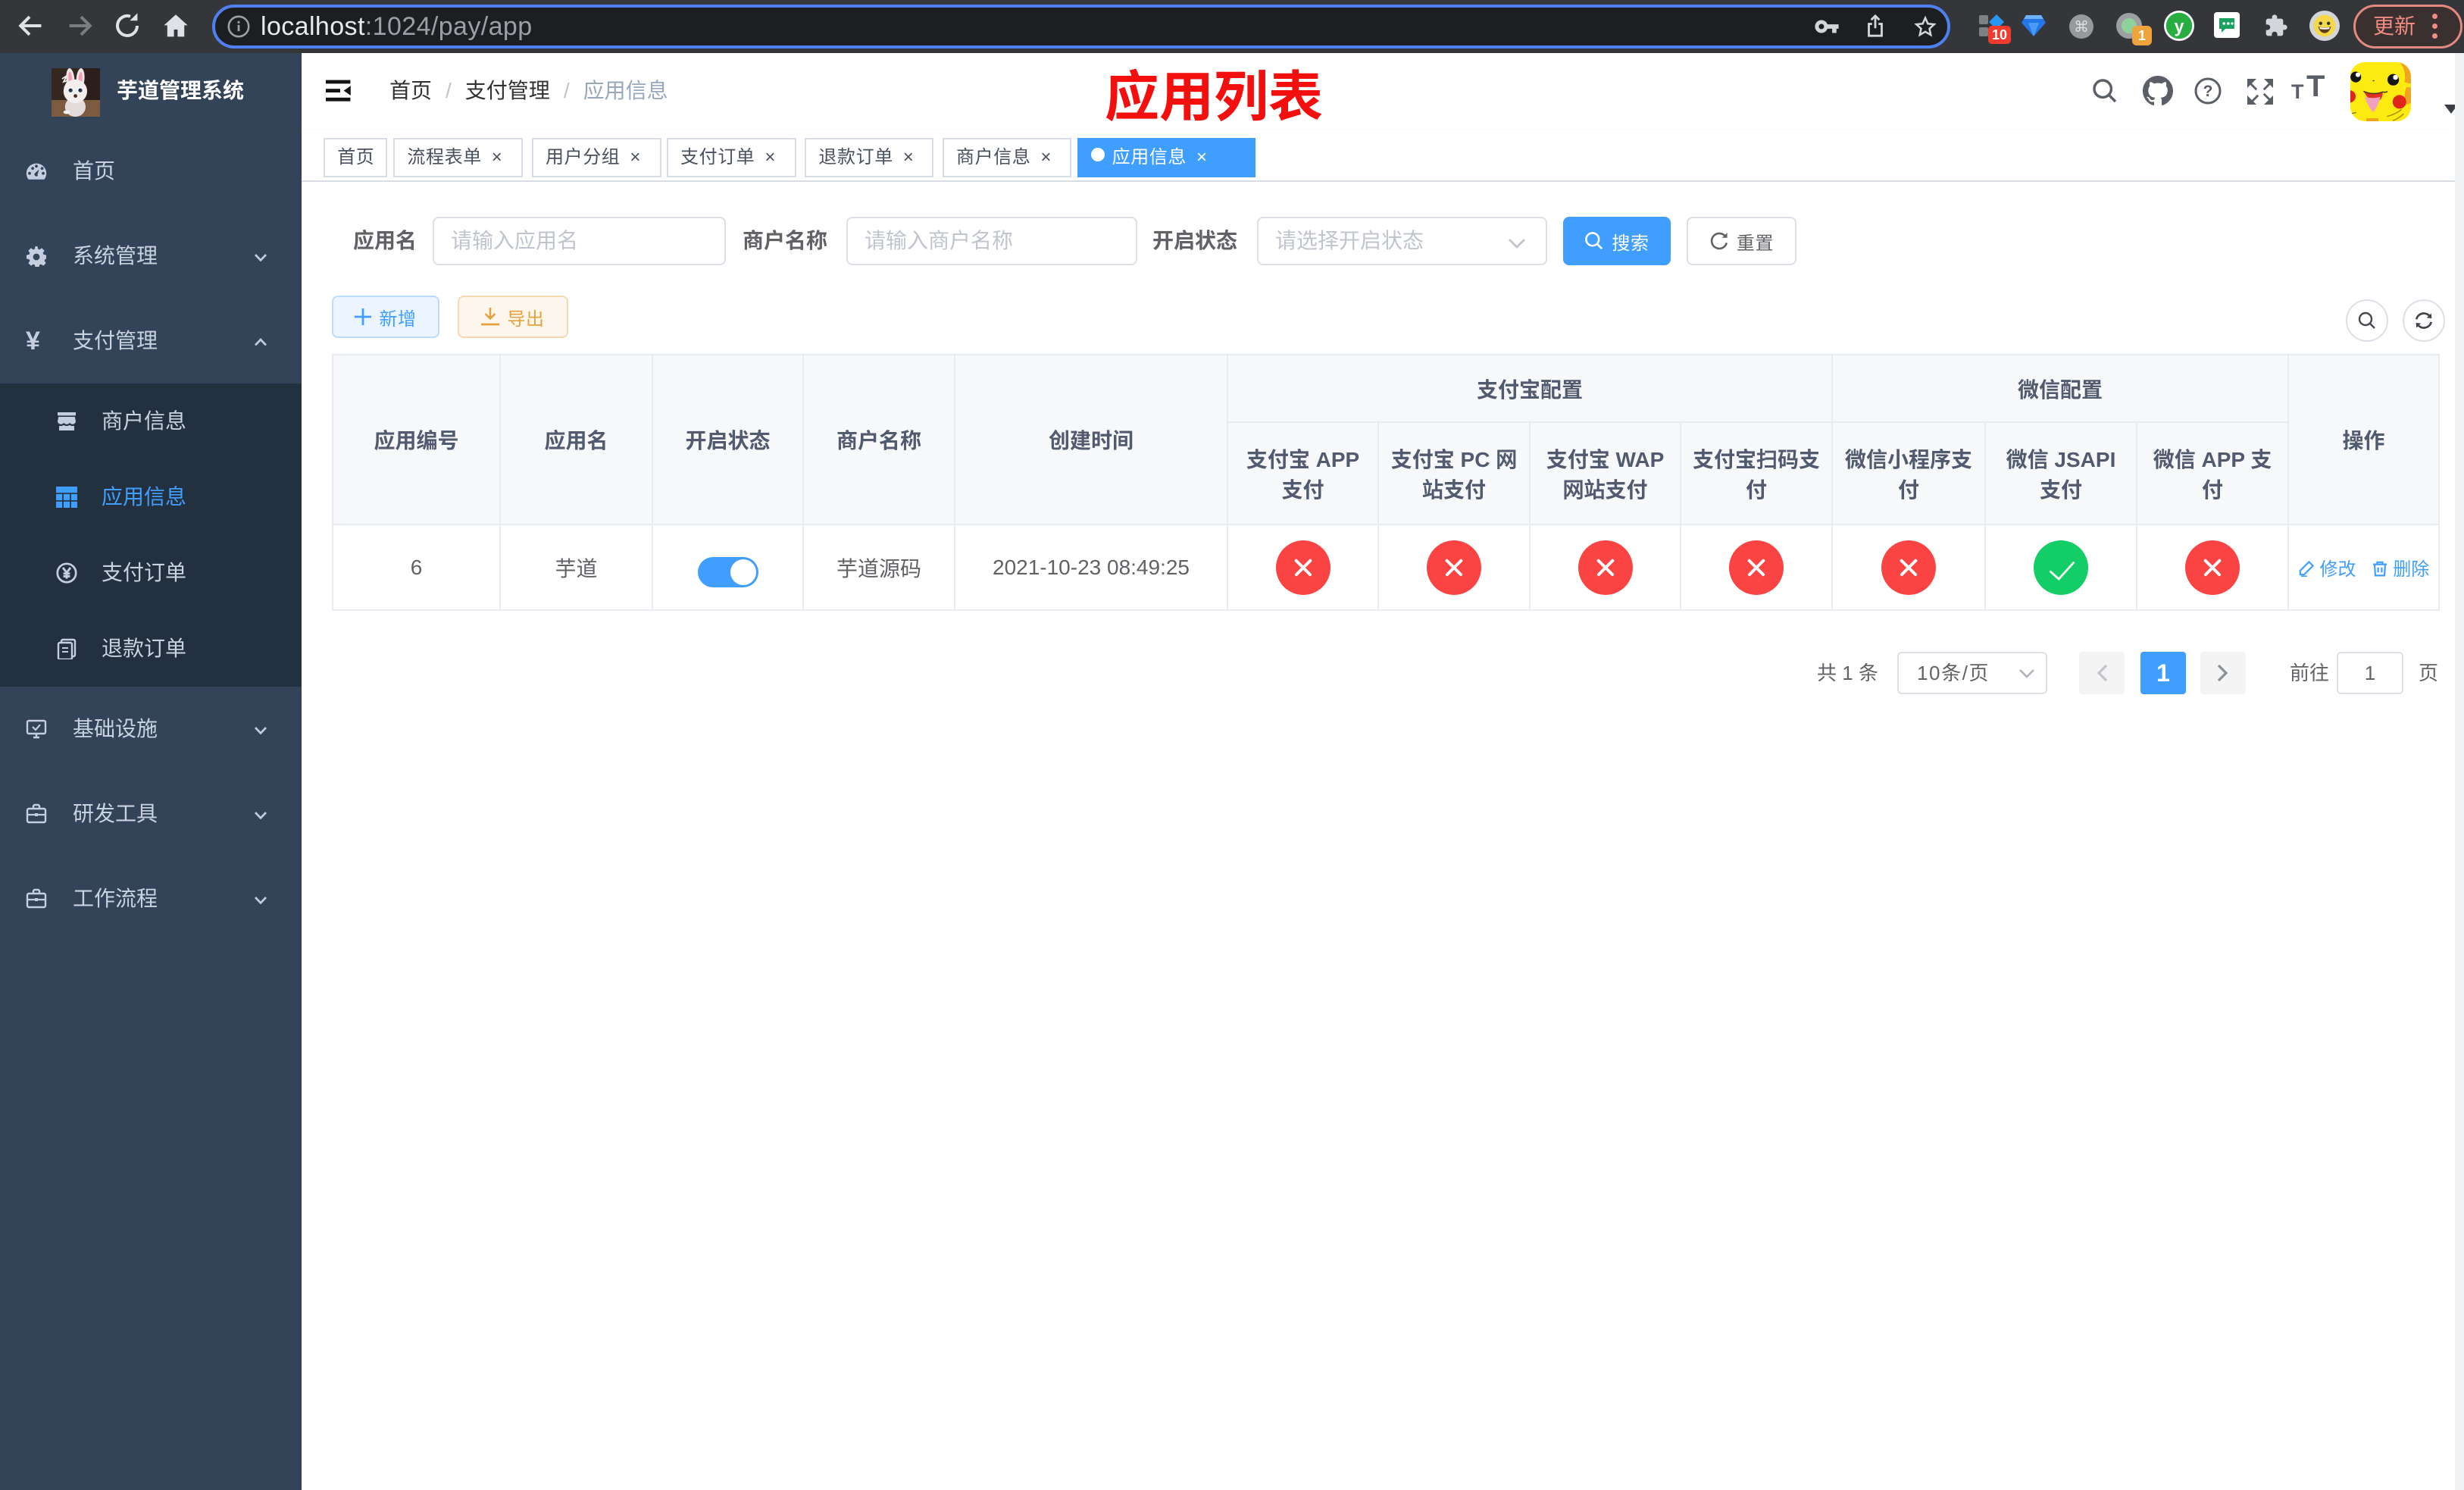  Describe the element at coordinates (2179, 26) in the screenshot. I see `svg-text: y` at that location.